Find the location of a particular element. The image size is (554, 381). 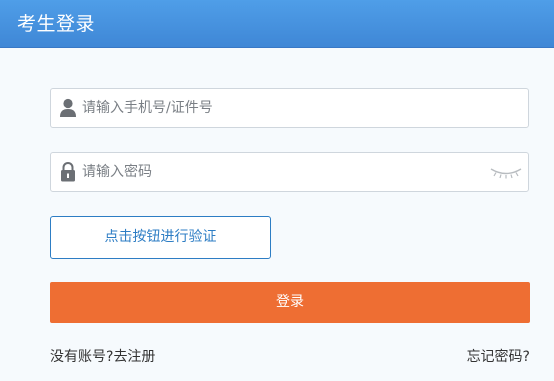

no-account-text: 没有账号? is located at coordinates (82, 357).